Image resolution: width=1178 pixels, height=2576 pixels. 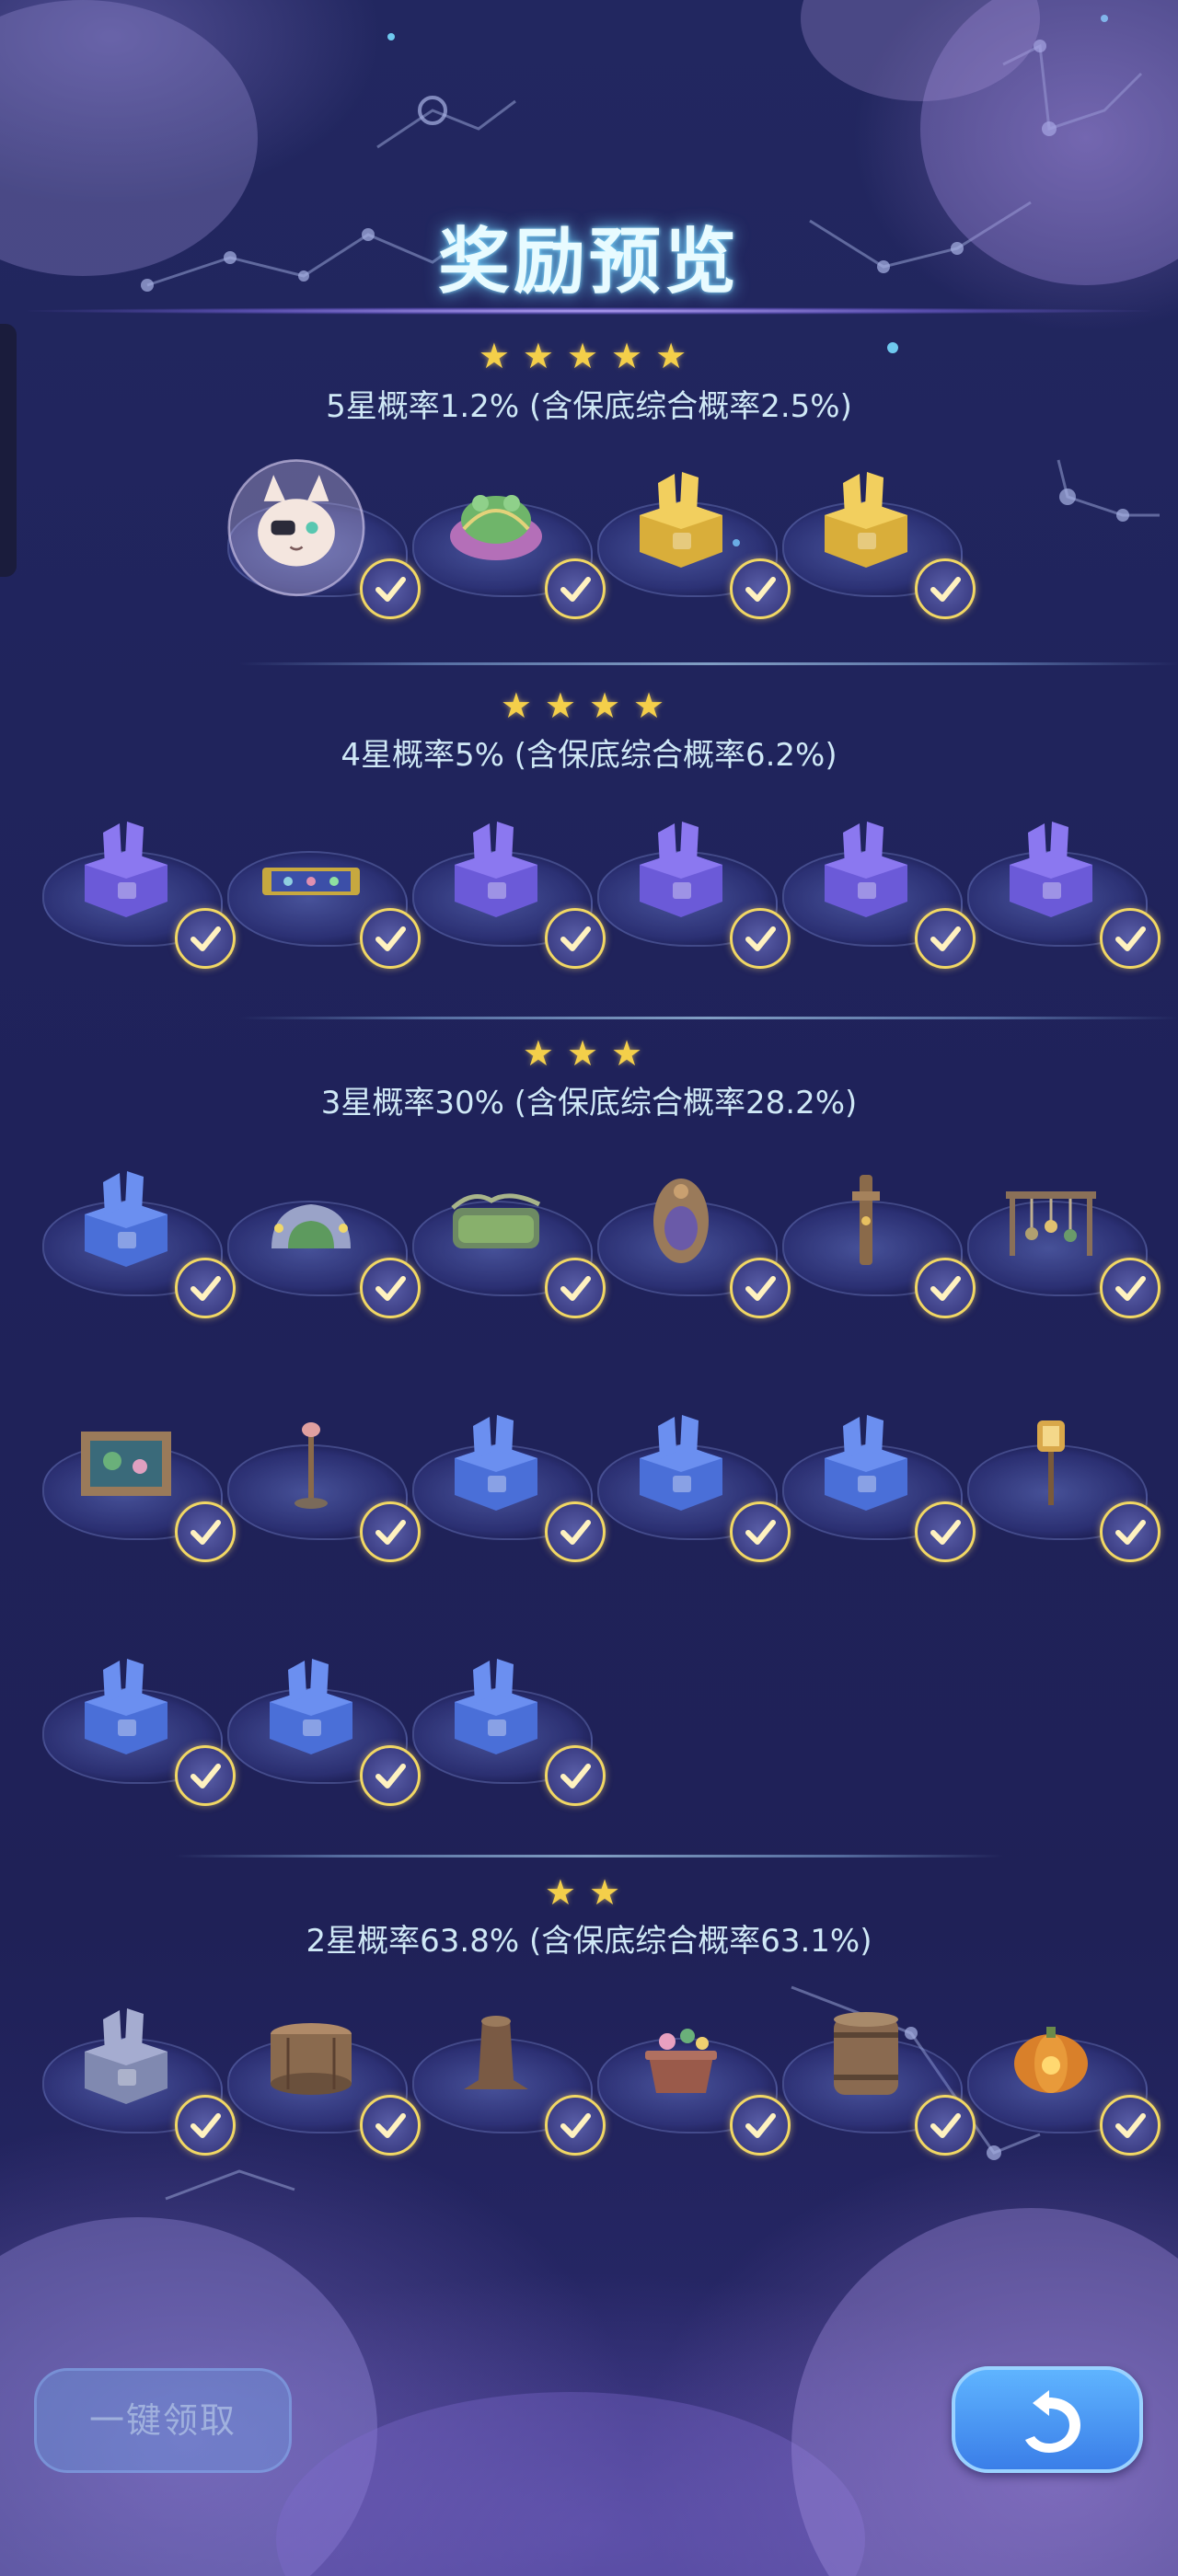 I want to click on claim-all-button: 一键领取, so click(x=163, y=2420).